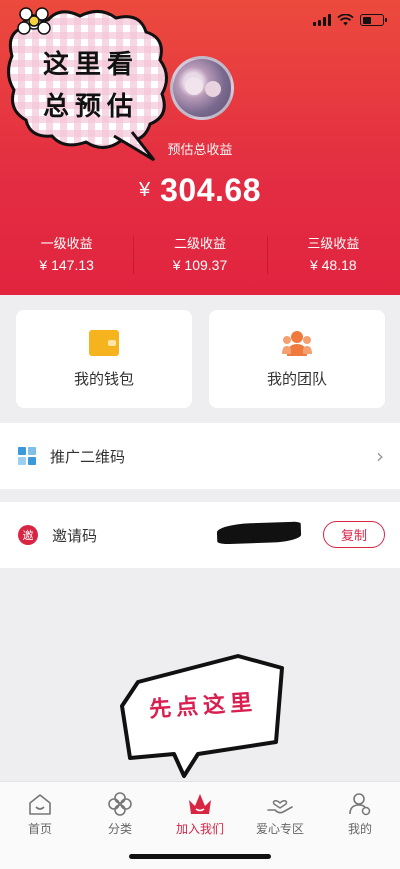 The width and height of the screenshot is (400, 869). What do you see at coordinates (200, 456) in the screenshot?
I see `promo-qr-row: 推广二维码 ›` at bounding box center [200, 456].